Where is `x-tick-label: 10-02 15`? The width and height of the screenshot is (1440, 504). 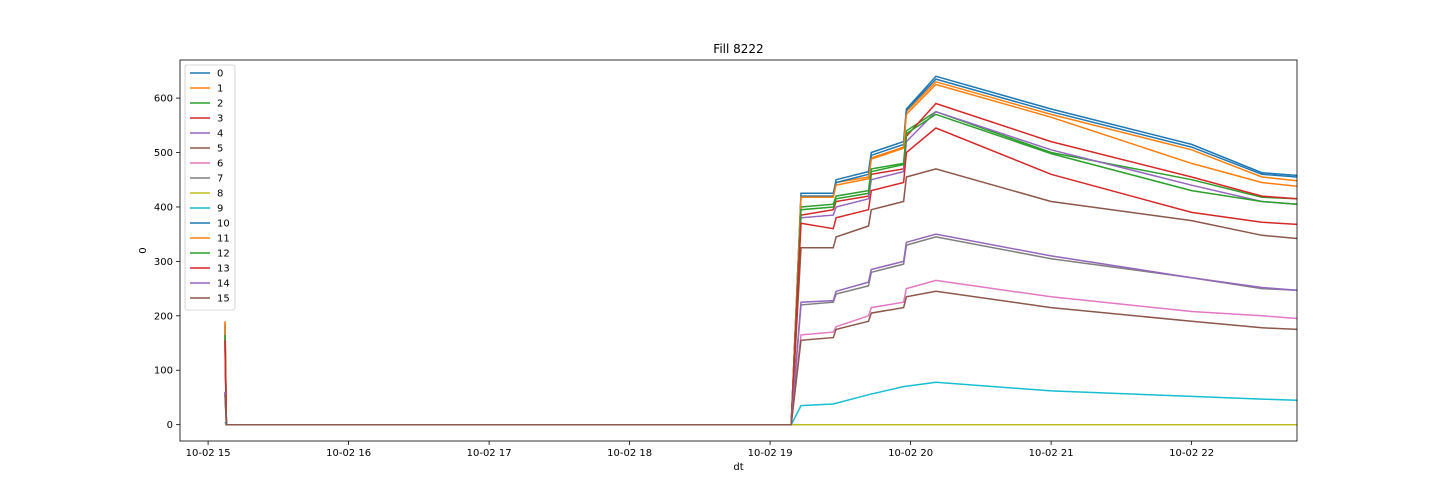
x-tick-label: 10-02 15 is located at coordinates (208, 453).